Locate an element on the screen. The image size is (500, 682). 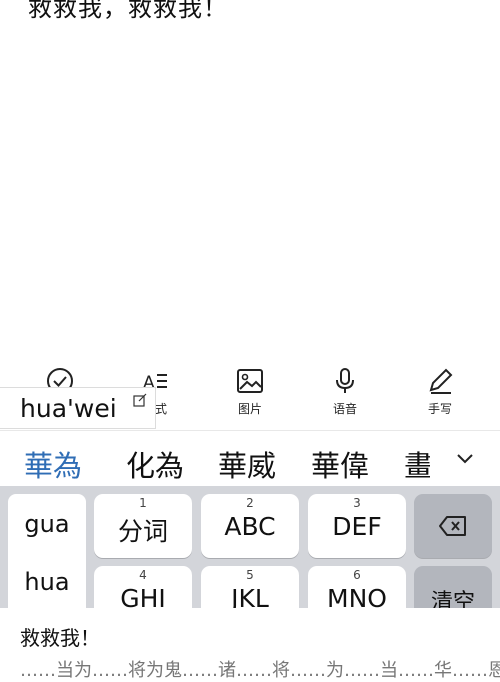
key-5-label: JKL is located at coordinates (250, 596).